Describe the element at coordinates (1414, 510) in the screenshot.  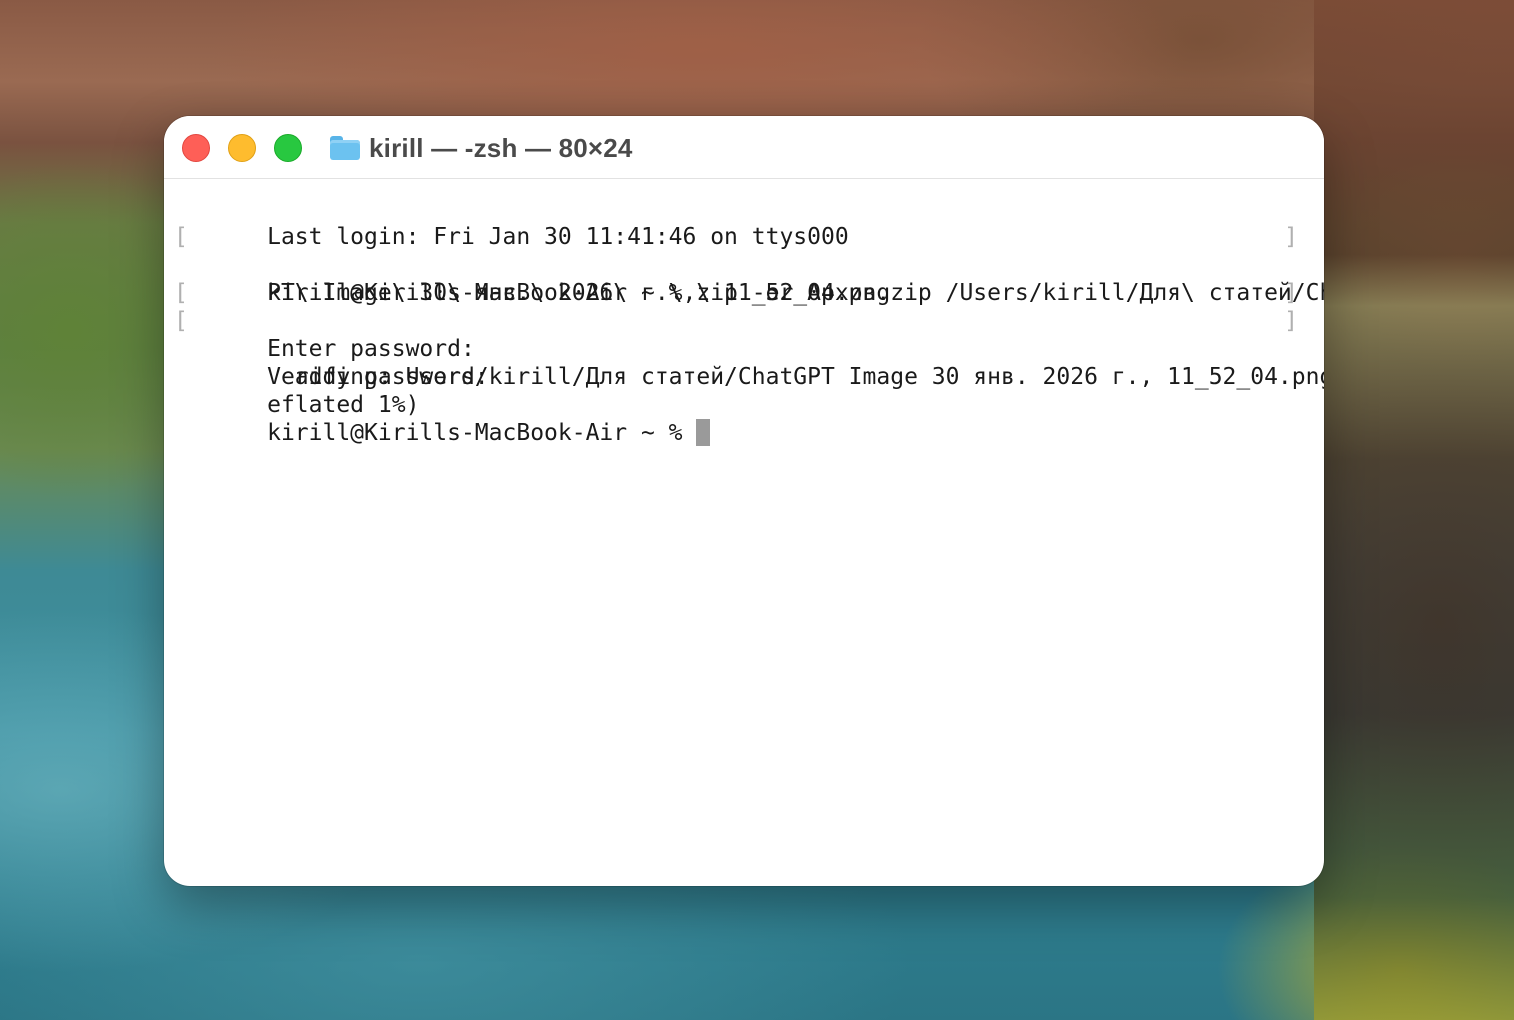
I see `desktop-wallpaper-cliff` at that location.